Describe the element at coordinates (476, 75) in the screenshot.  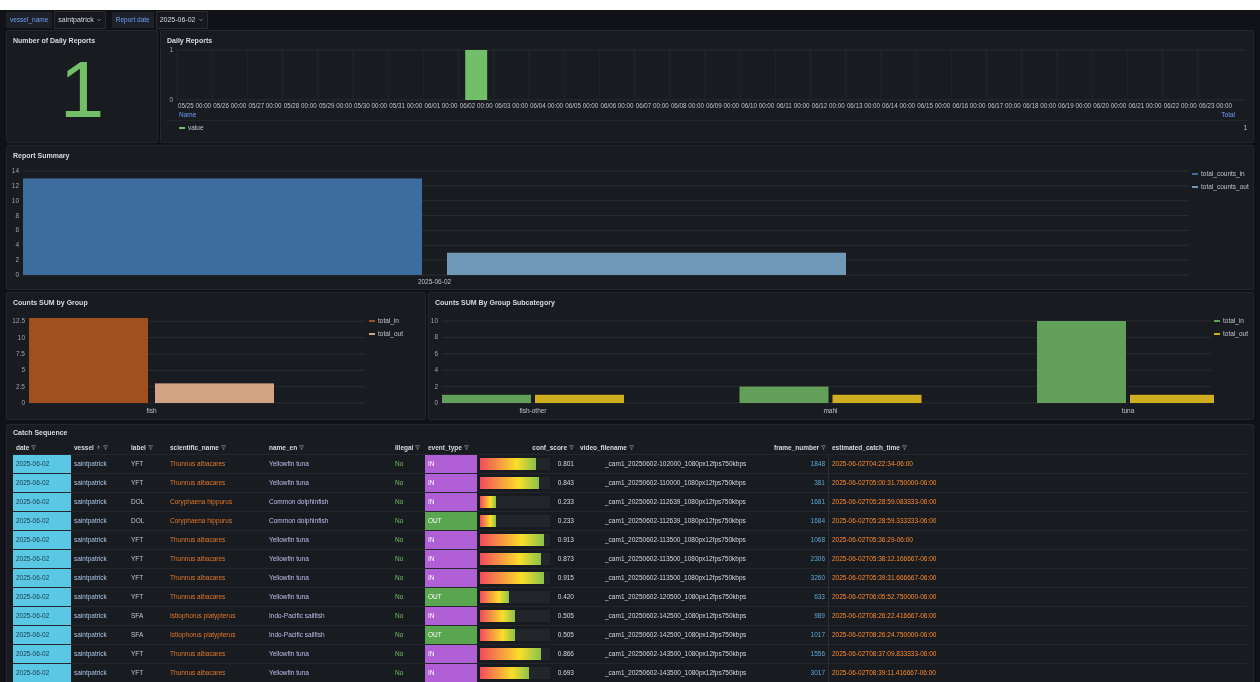
I see `bar` at that location.